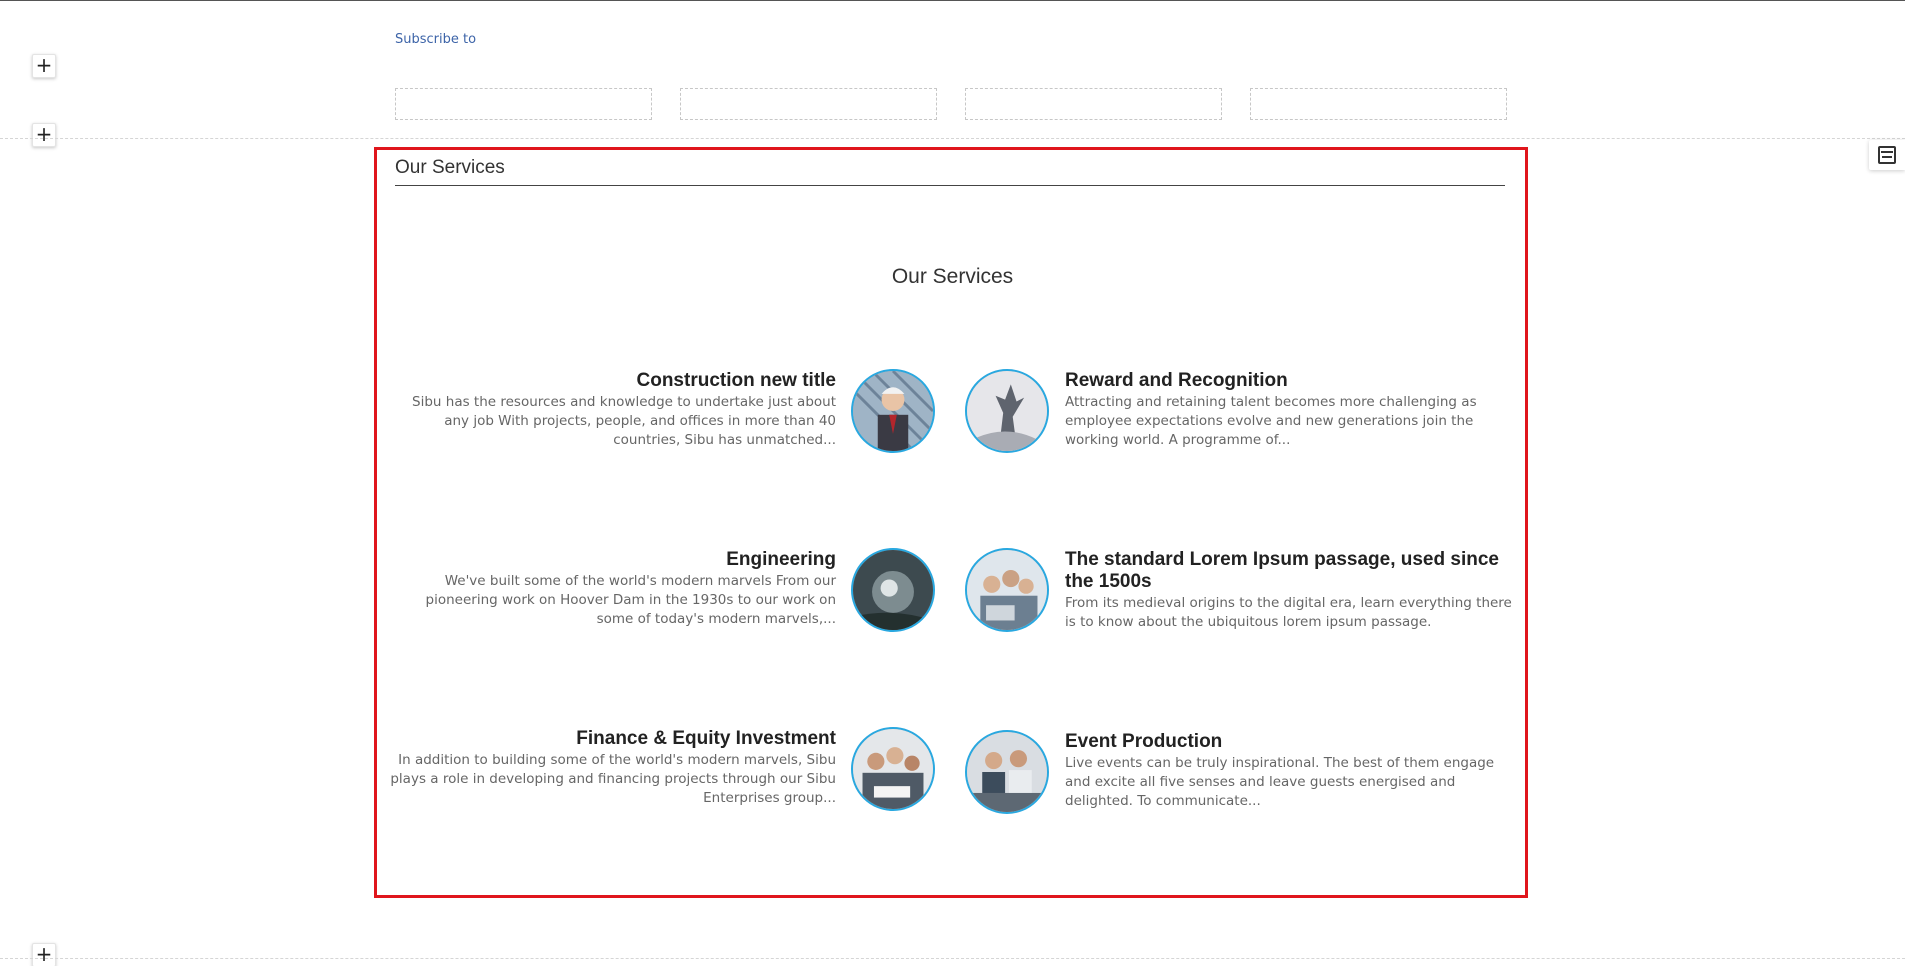 This screenshot has height=966, width=1905. I want to click on services-heading: Our Services, so click(952, 276).